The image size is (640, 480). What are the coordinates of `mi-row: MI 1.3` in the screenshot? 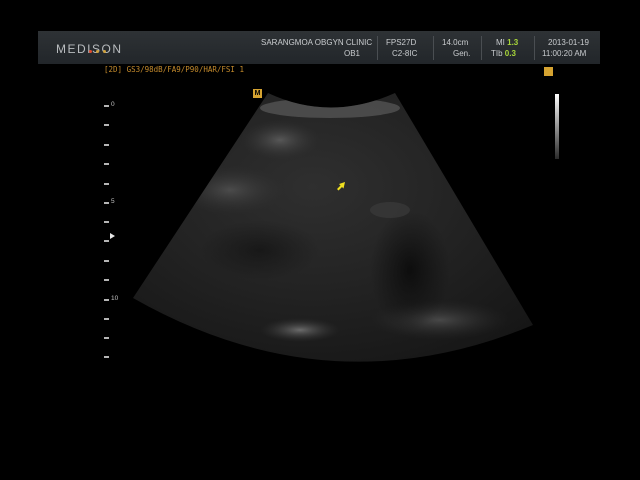 It's located at (507, 42).